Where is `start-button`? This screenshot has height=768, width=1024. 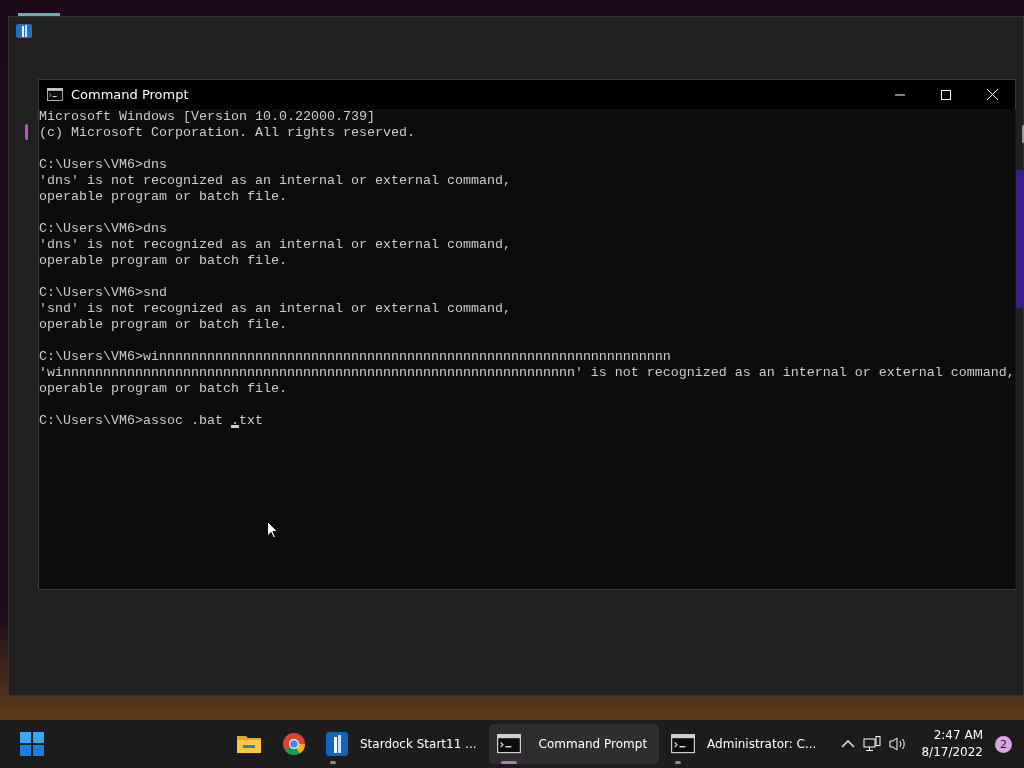 start-button is located at coordinates (32, 745).